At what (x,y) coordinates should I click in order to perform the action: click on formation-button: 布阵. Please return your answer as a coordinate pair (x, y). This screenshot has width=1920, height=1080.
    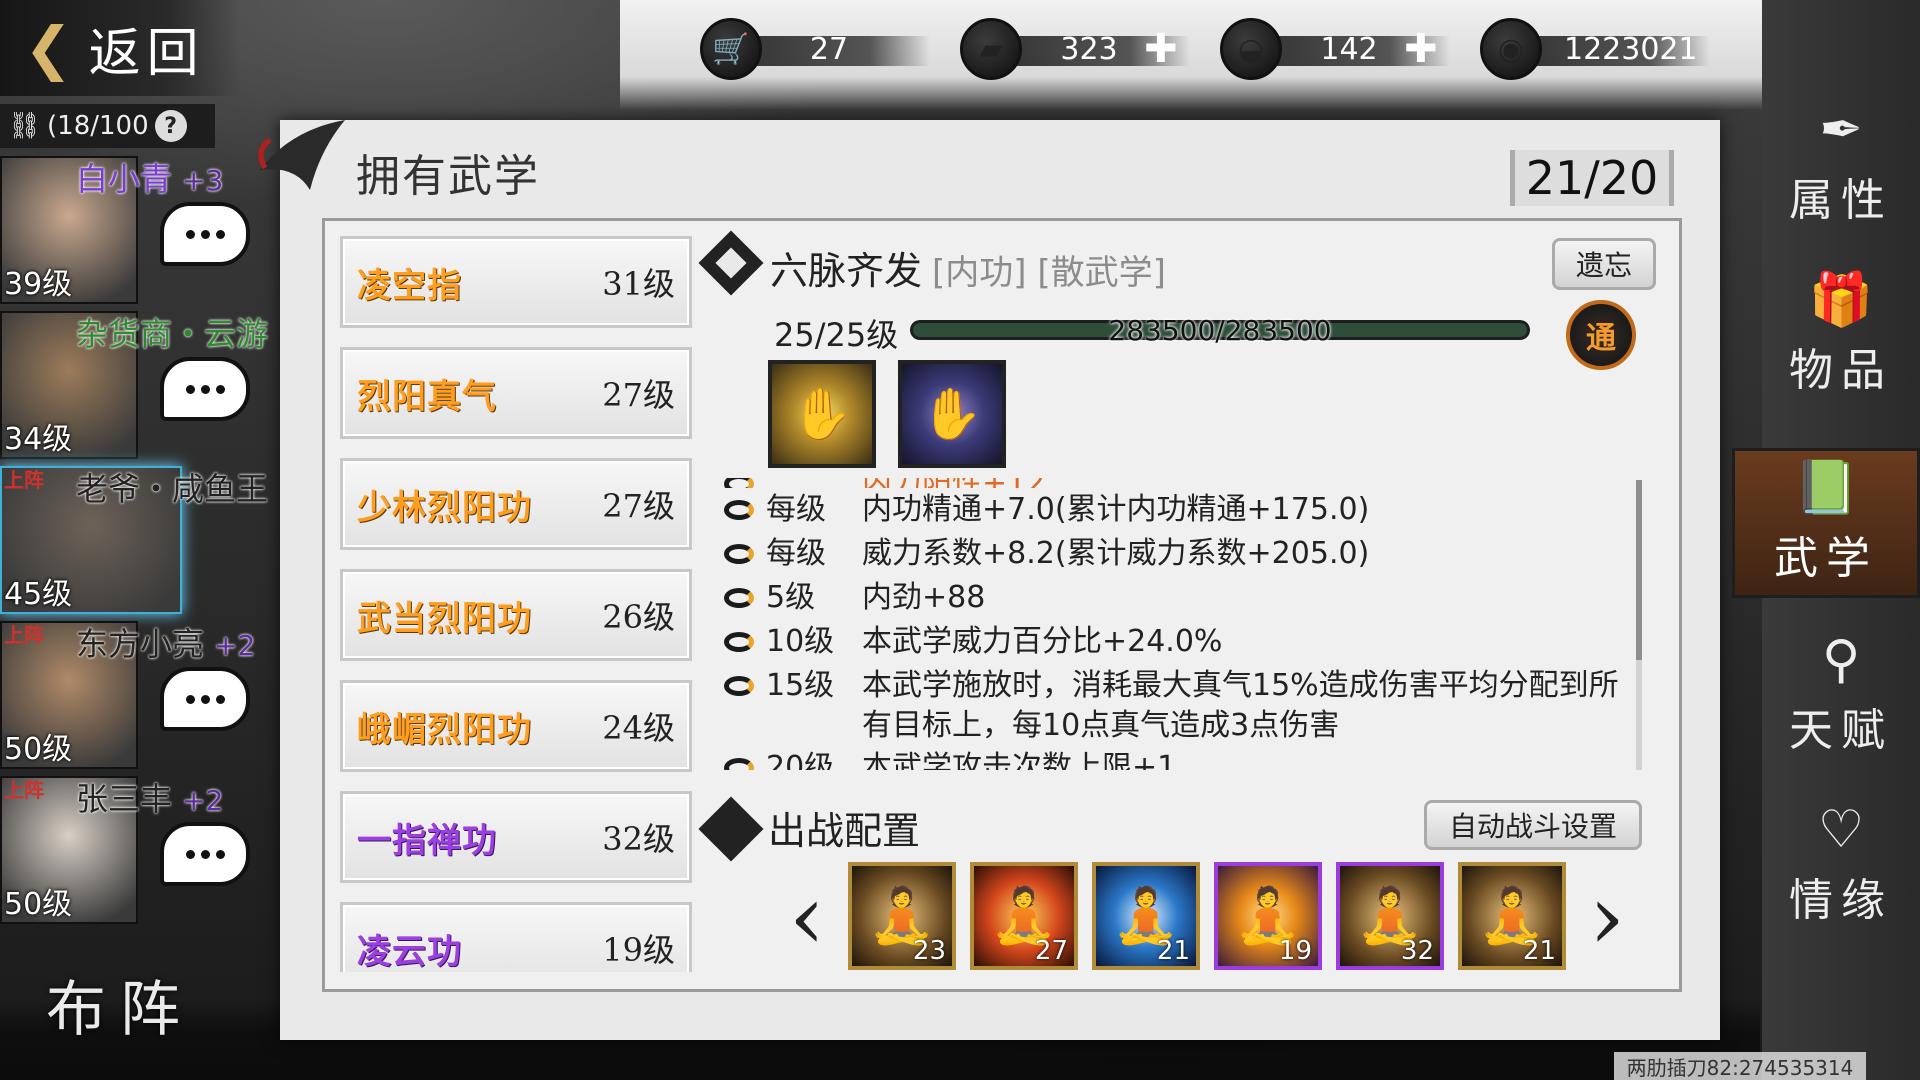
    Looking at the image, I should click on (120, 1004).